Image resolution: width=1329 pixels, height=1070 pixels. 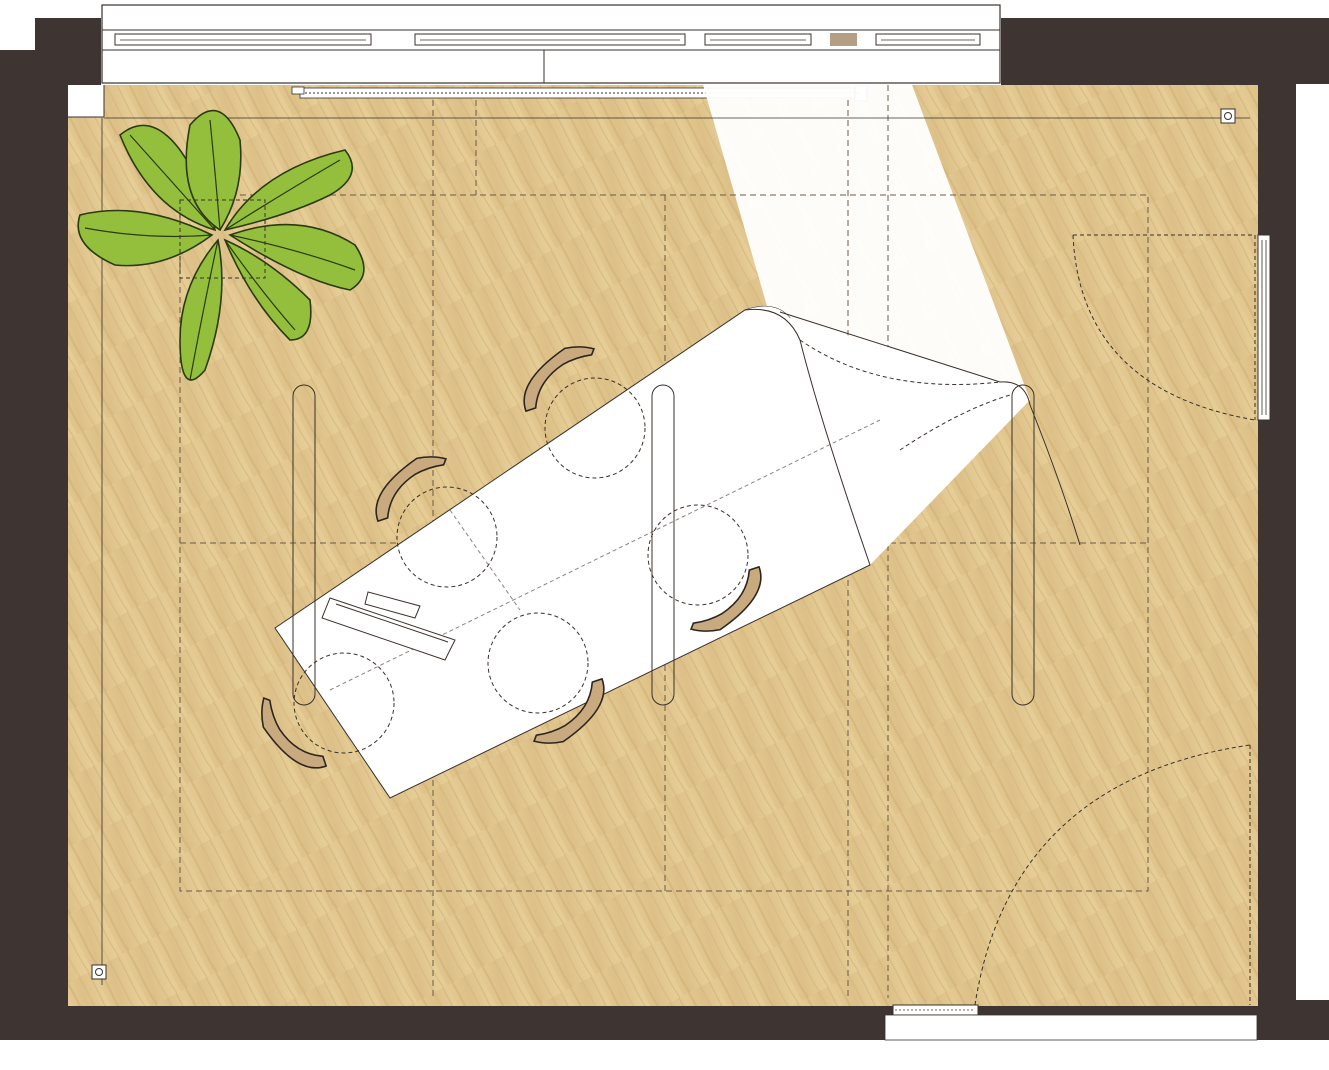 I want to click on bottom-strip, so click(x=663, y=1055).